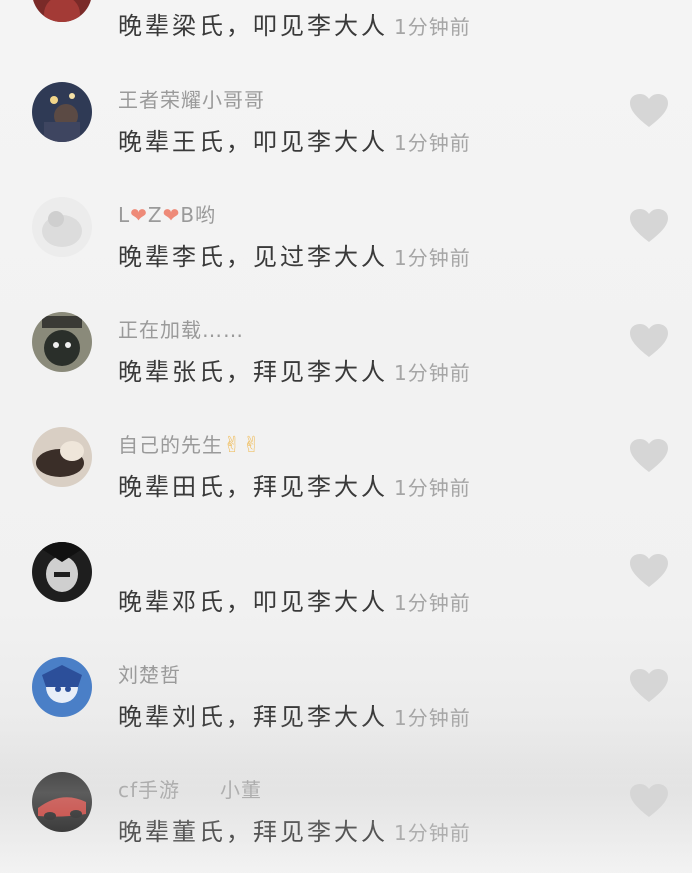 Image resolution: width=692 pixels, height=873 pixels. What do you see at coordinates (241, 790) in the screenshot?
I see `username-part: 小董` at bounding box center [241, 790].